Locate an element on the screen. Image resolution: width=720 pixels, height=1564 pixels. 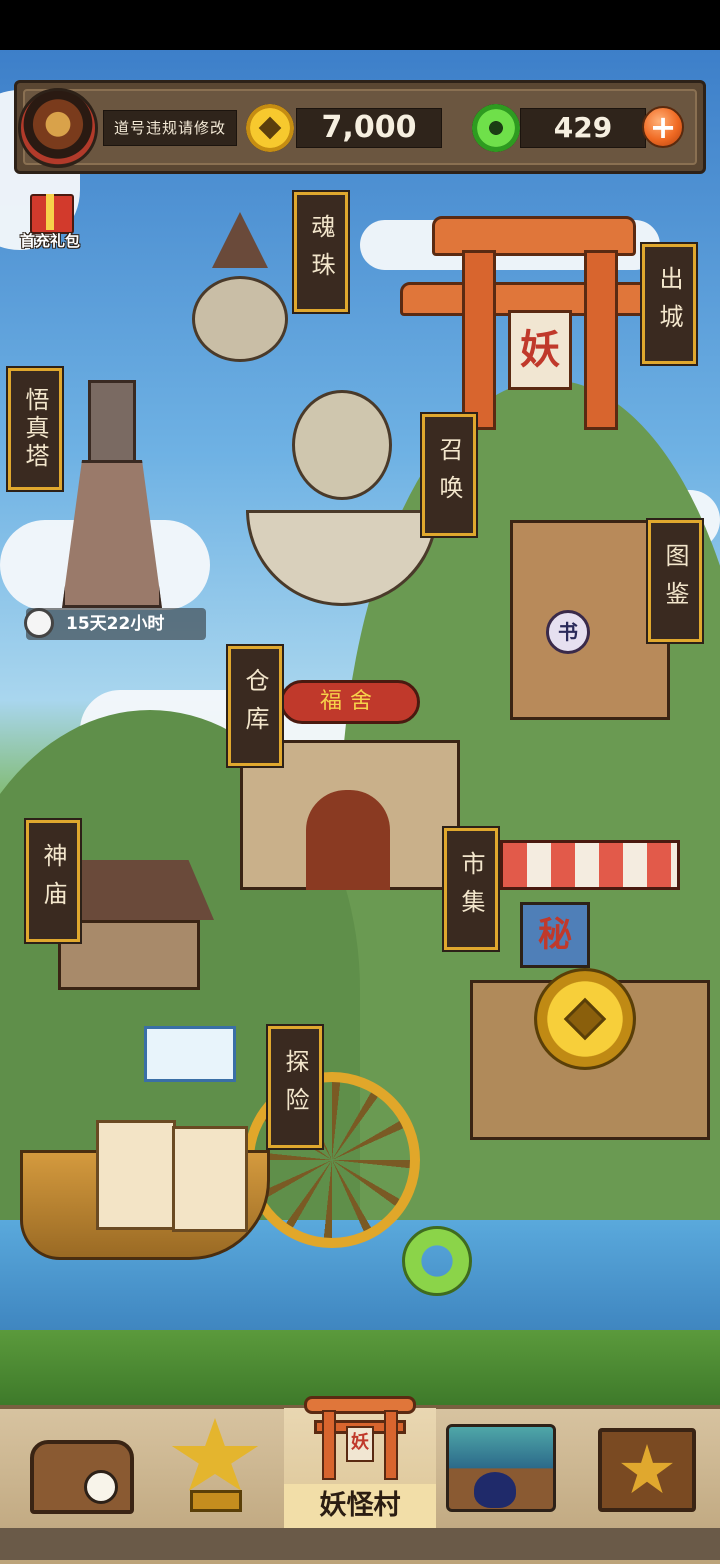
jade-amount: 429 is located at coordinates (583, 127).